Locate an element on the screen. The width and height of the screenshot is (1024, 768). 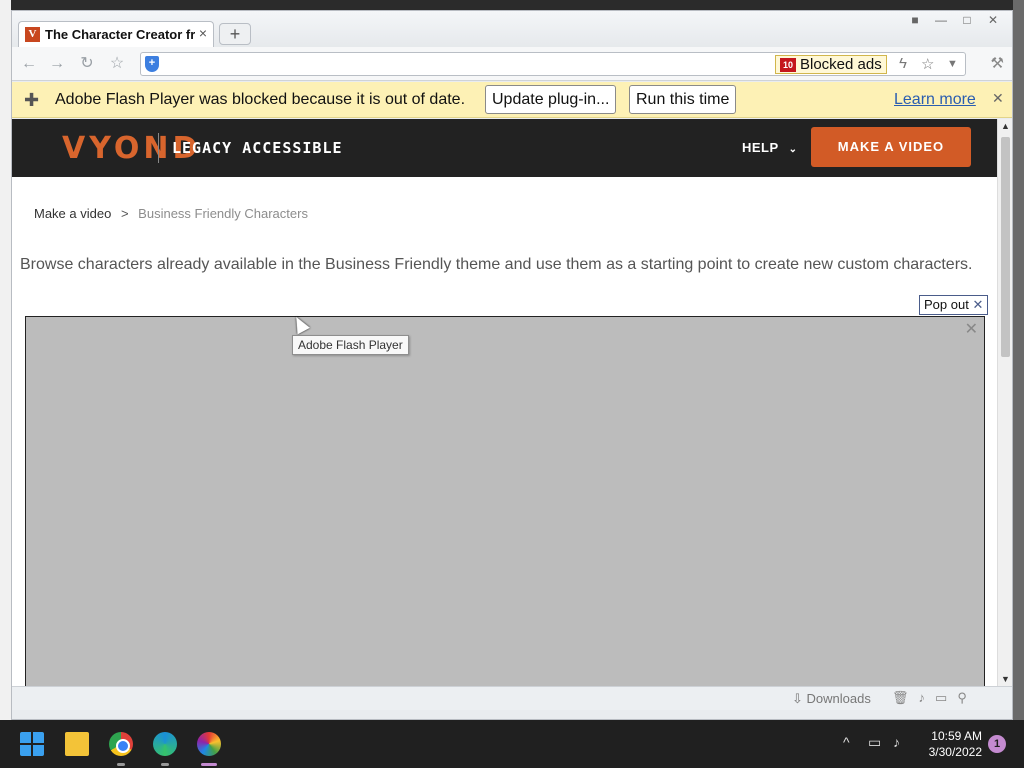
theme-icon: ■ is located at coordinates (915, 20).